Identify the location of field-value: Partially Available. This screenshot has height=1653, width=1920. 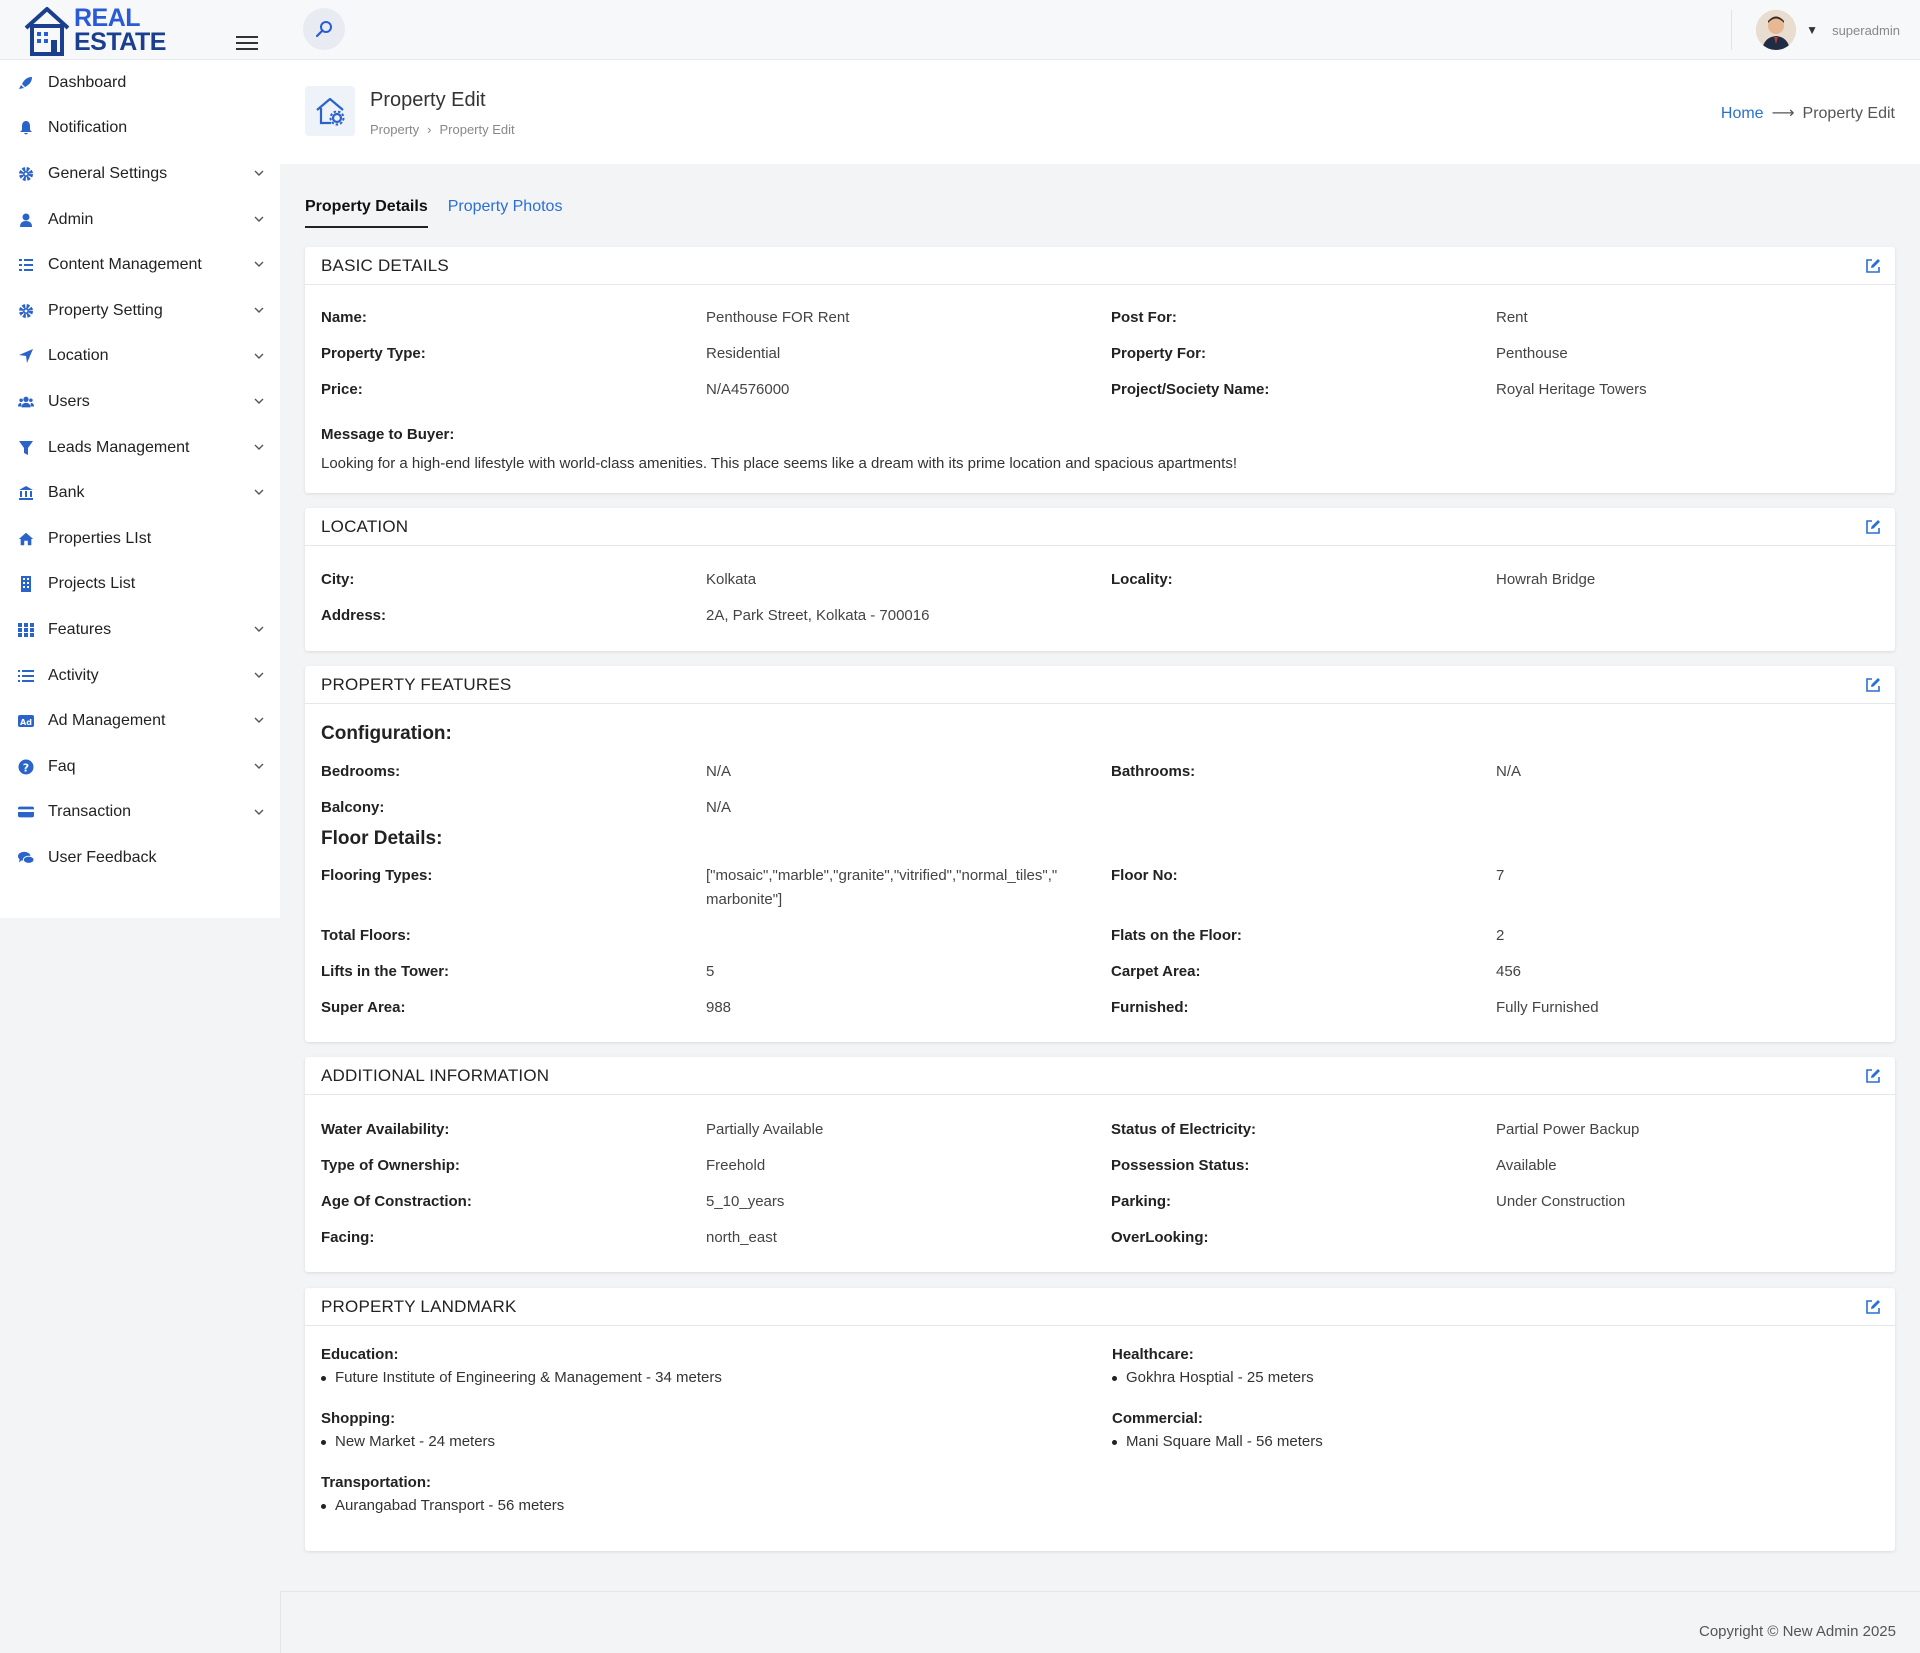
(765, 1129).